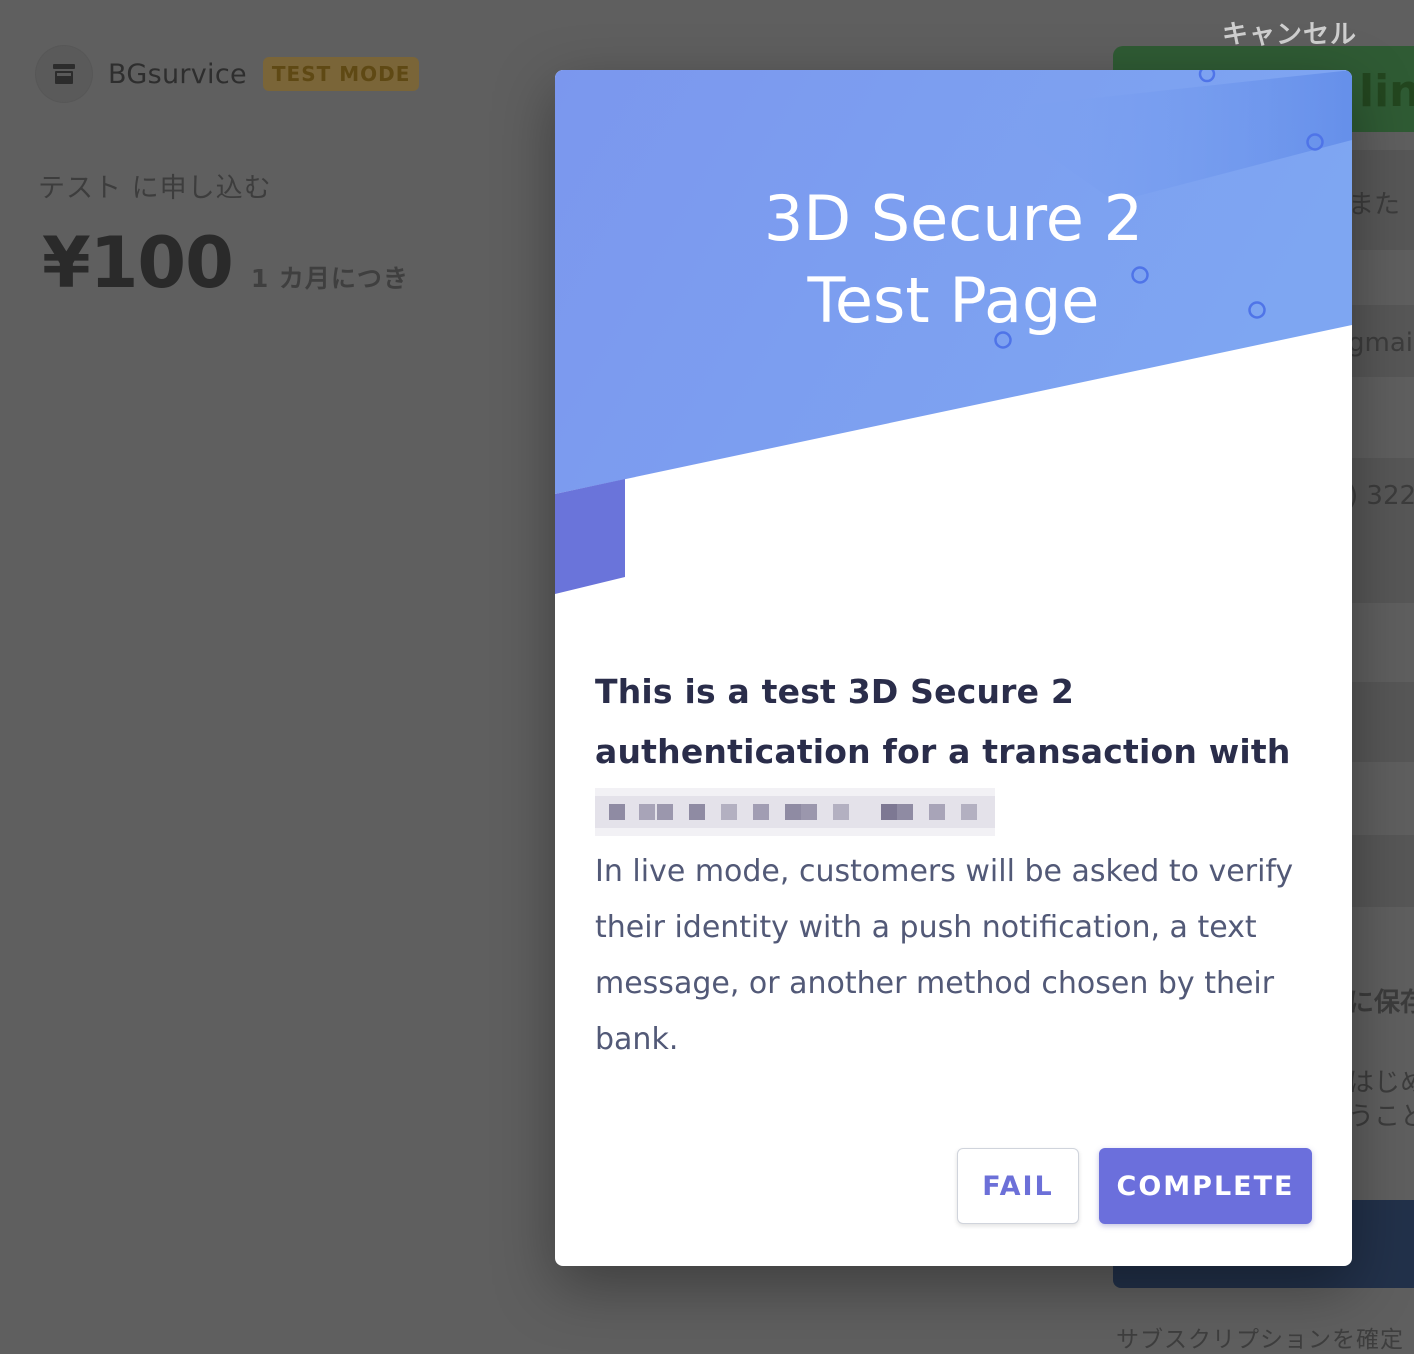 The image size is (1414, 1354). What do you see at coordinates (1380, 343) in the screenshot?
I see `background-partial-text: gmai` at bounding box center [1380, 343].